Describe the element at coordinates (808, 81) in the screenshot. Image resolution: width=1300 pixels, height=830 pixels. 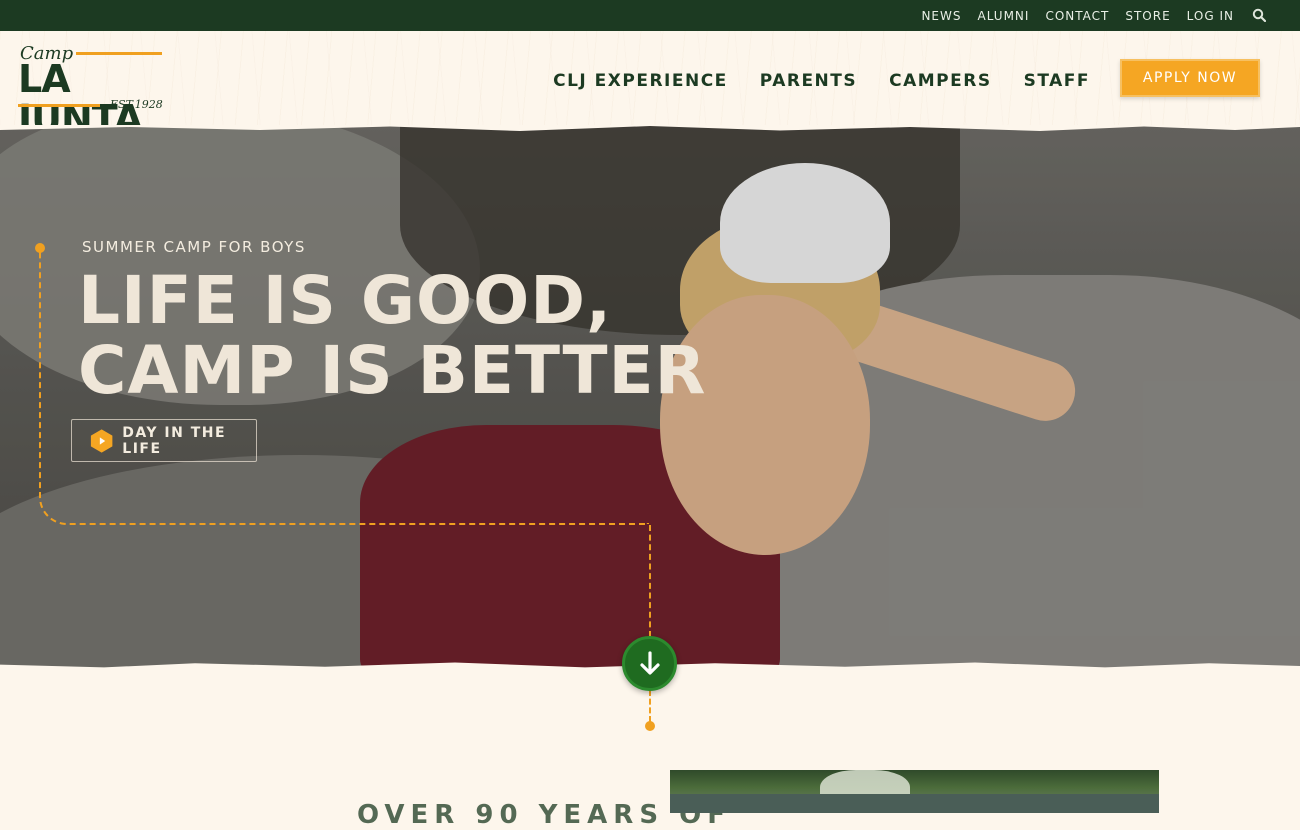
I see `nav-parents: PARENTS` at that location.